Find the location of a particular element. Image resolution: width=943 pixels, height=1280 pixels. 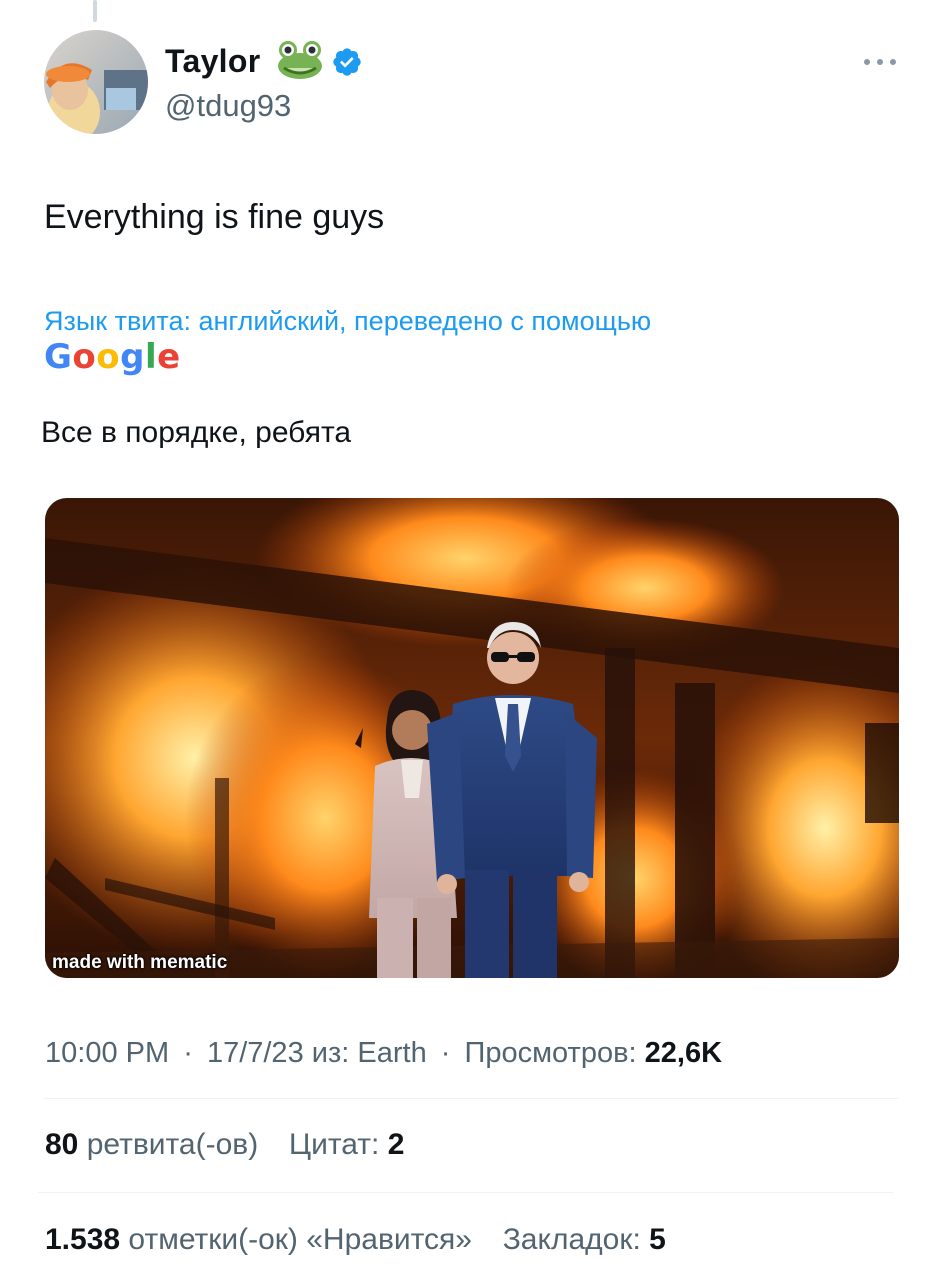

bookmarks-label: Закладок: is located at coordinates (571, 1239).